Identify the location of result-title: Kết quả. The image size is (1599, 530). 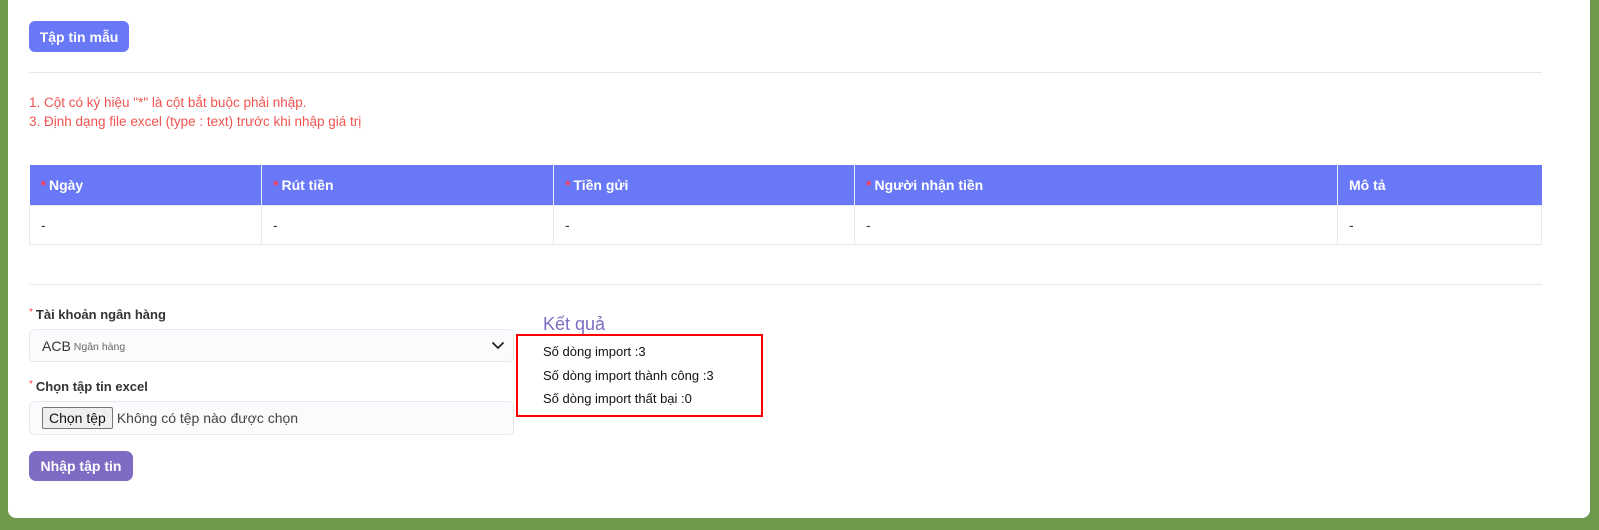
(574, 324).